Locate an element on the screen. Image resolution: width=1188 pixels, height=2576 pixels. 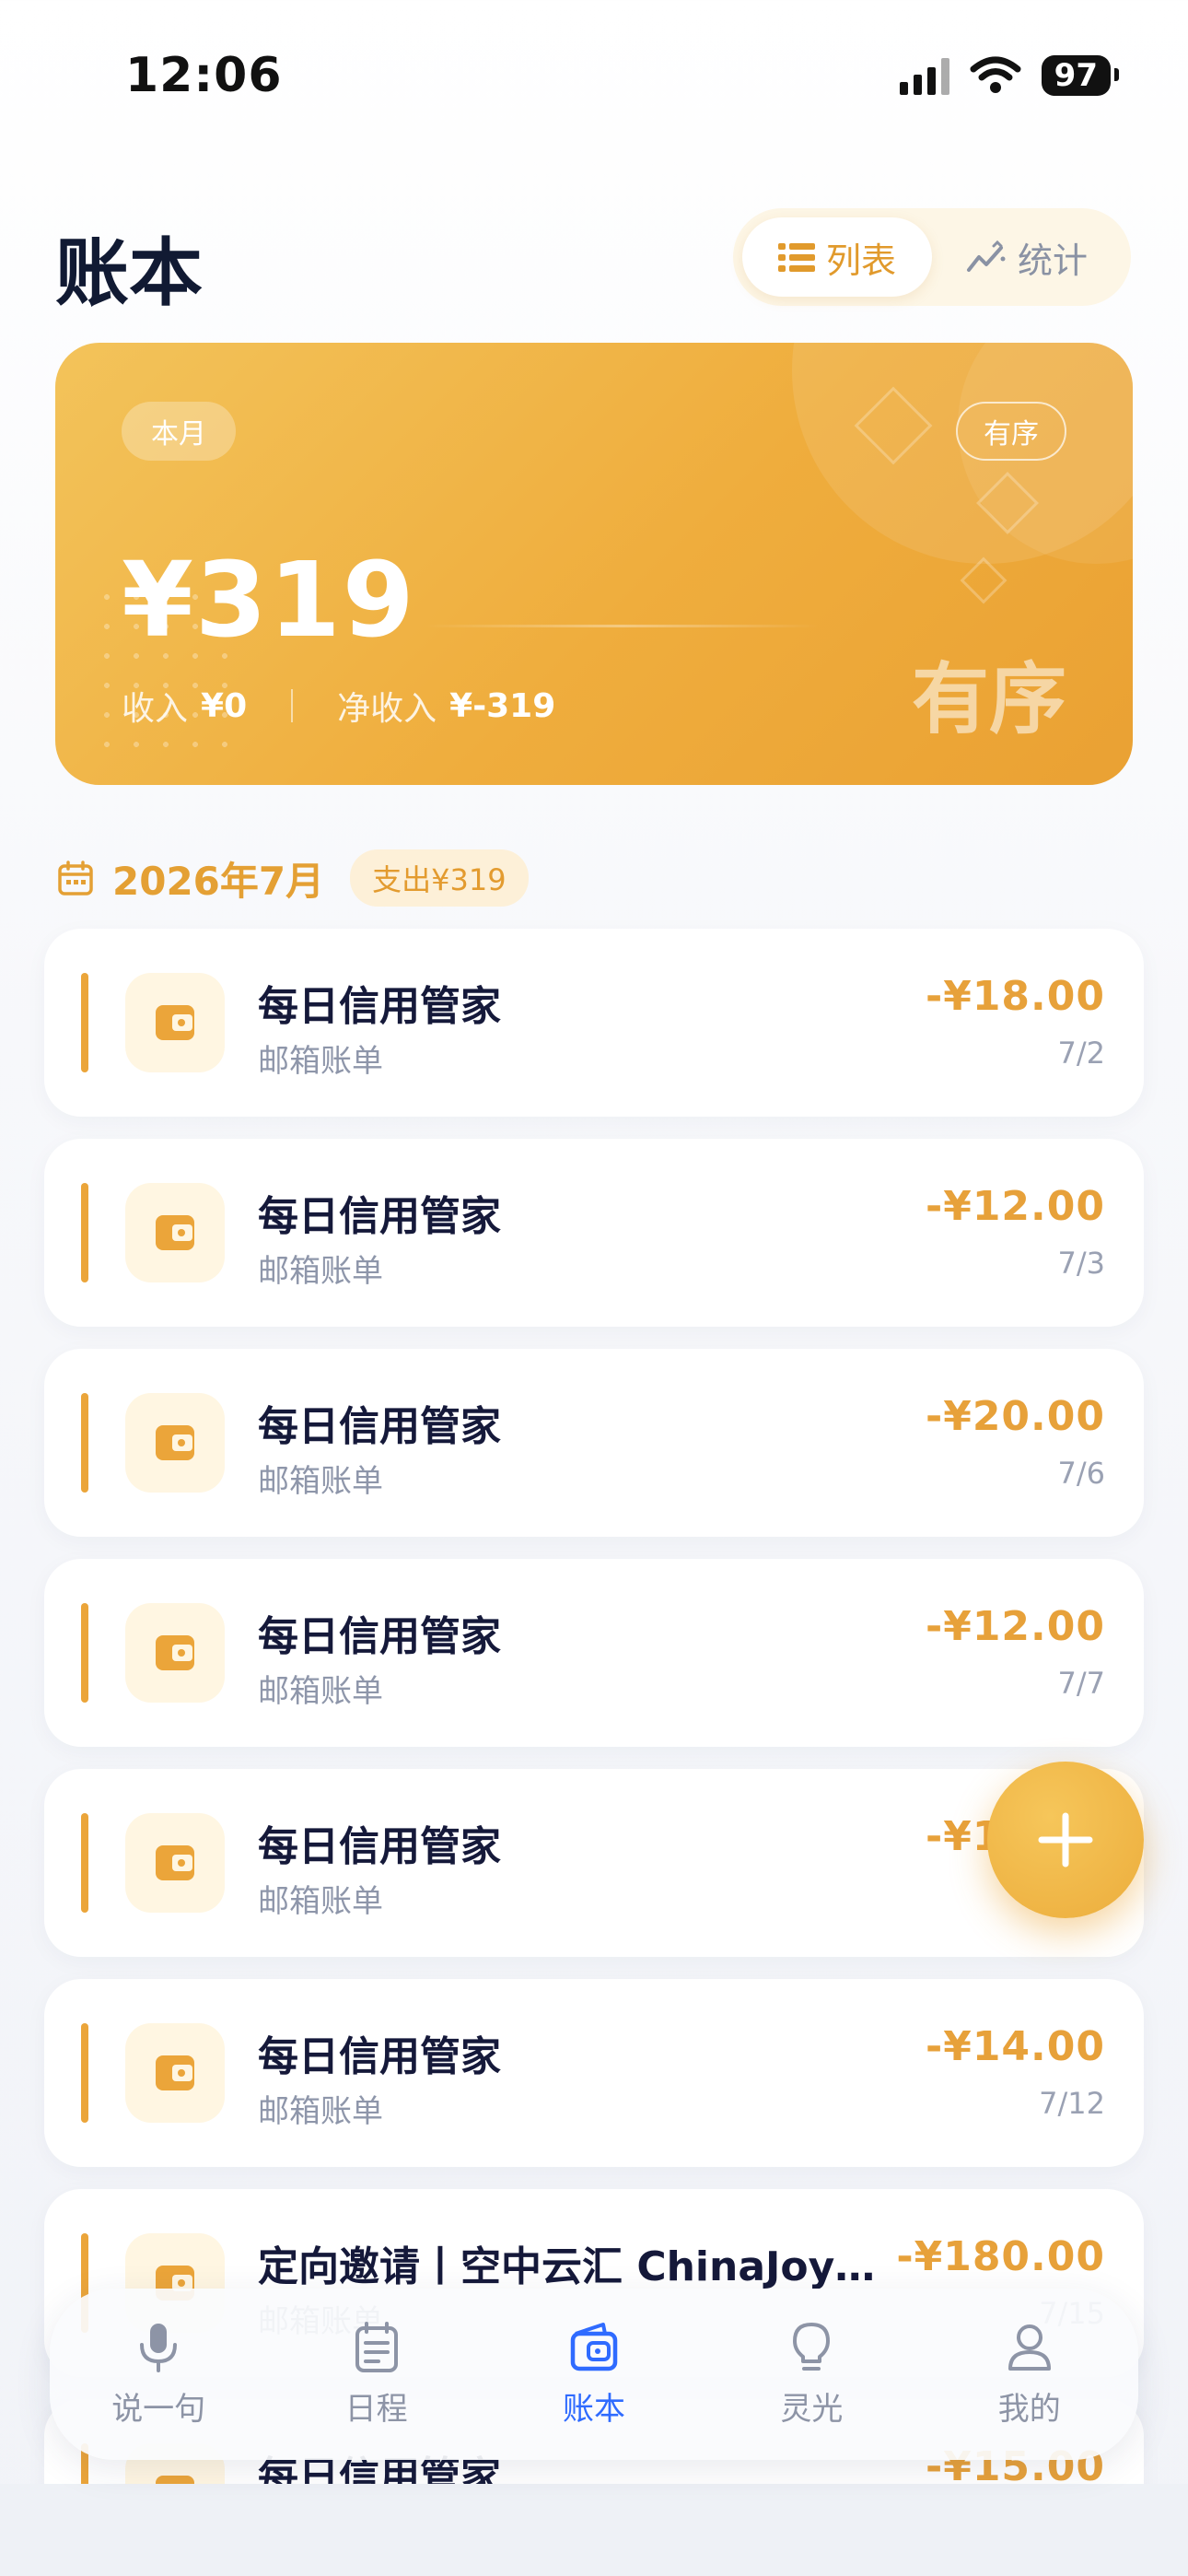
net-income-value: ¥-319 is located at coordinates (502, 705).